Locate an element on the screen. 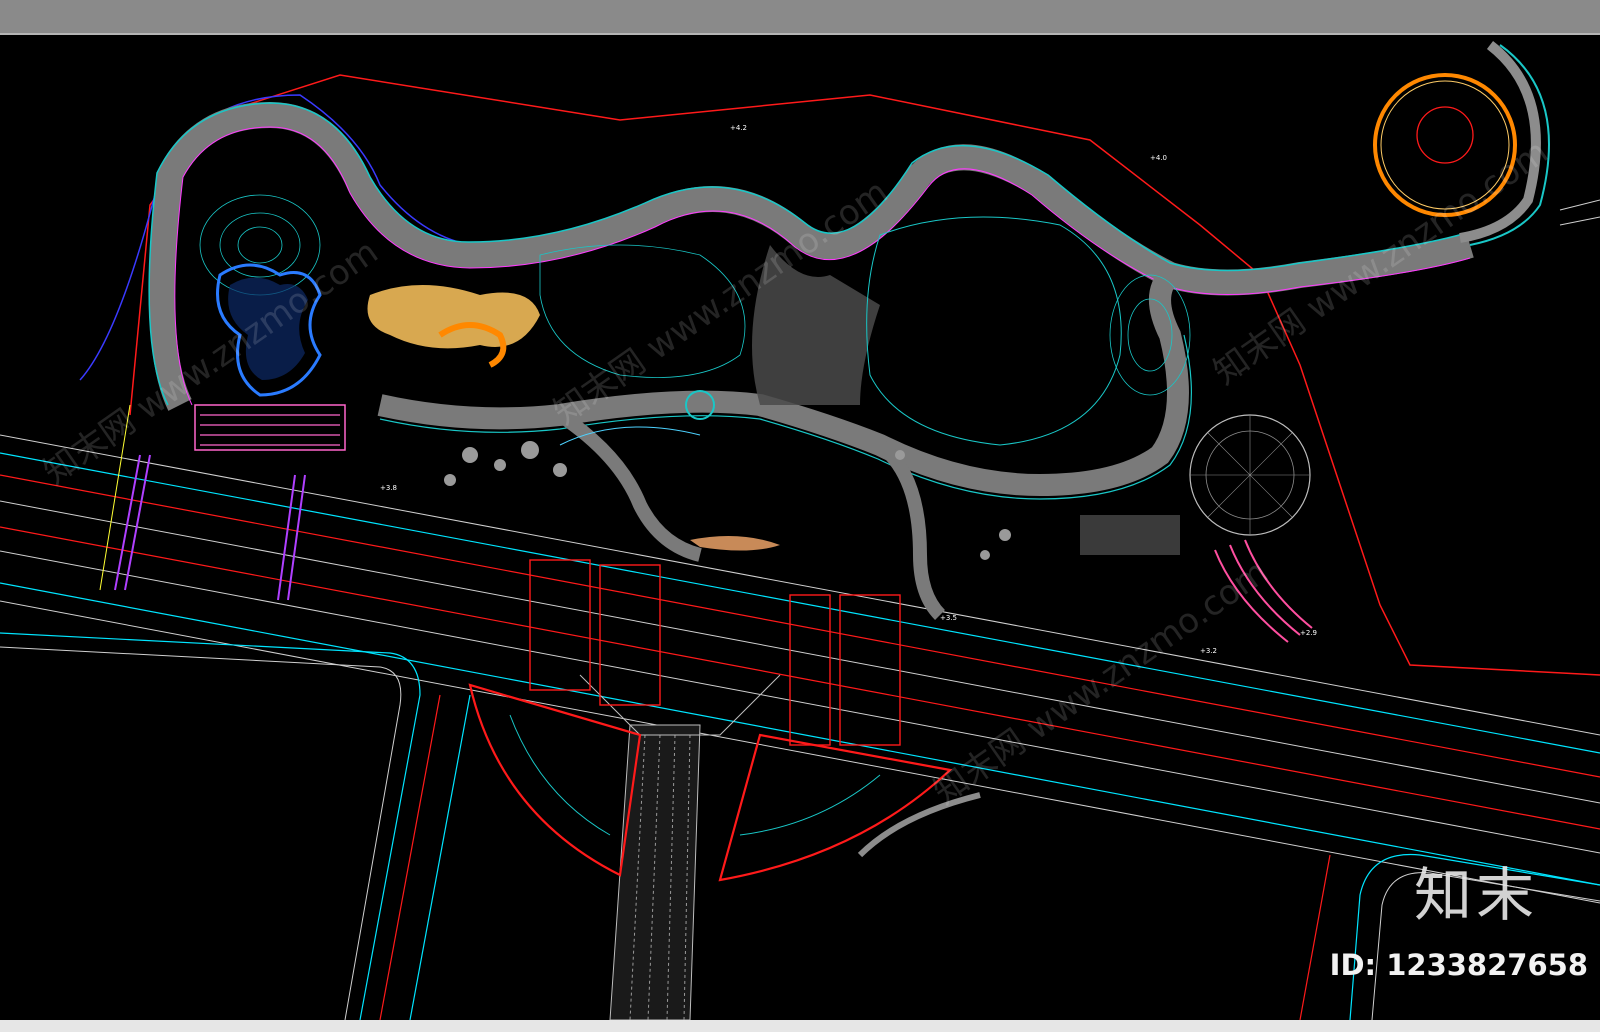 The width and height of the screenshot is (1600, 1032). svg-text: +3.5 is located at coordinates (948, 618).